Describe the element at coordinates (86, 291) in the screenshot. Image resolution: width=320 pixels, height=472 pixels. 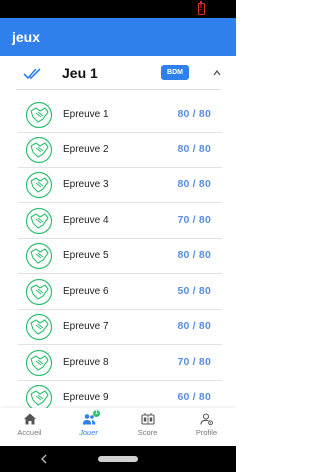
I see `epreuve-label: Epreuve 6` at that location.